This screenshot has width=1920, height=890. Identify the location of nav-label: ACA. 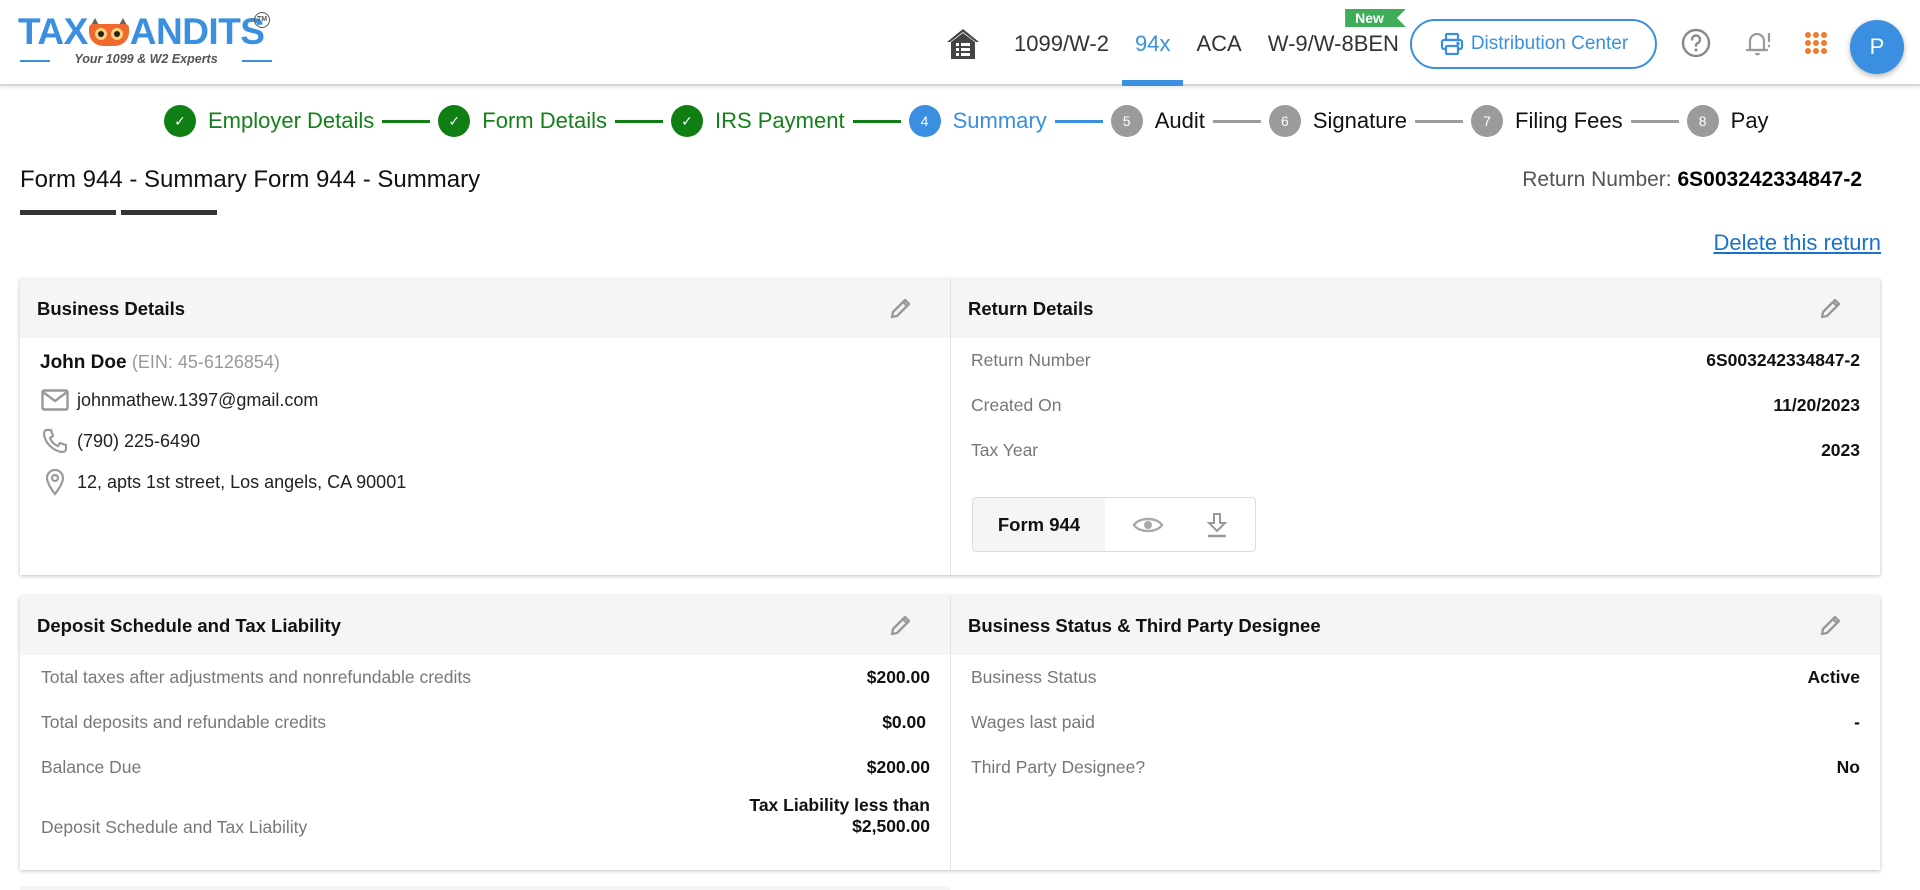
(1219, 43).